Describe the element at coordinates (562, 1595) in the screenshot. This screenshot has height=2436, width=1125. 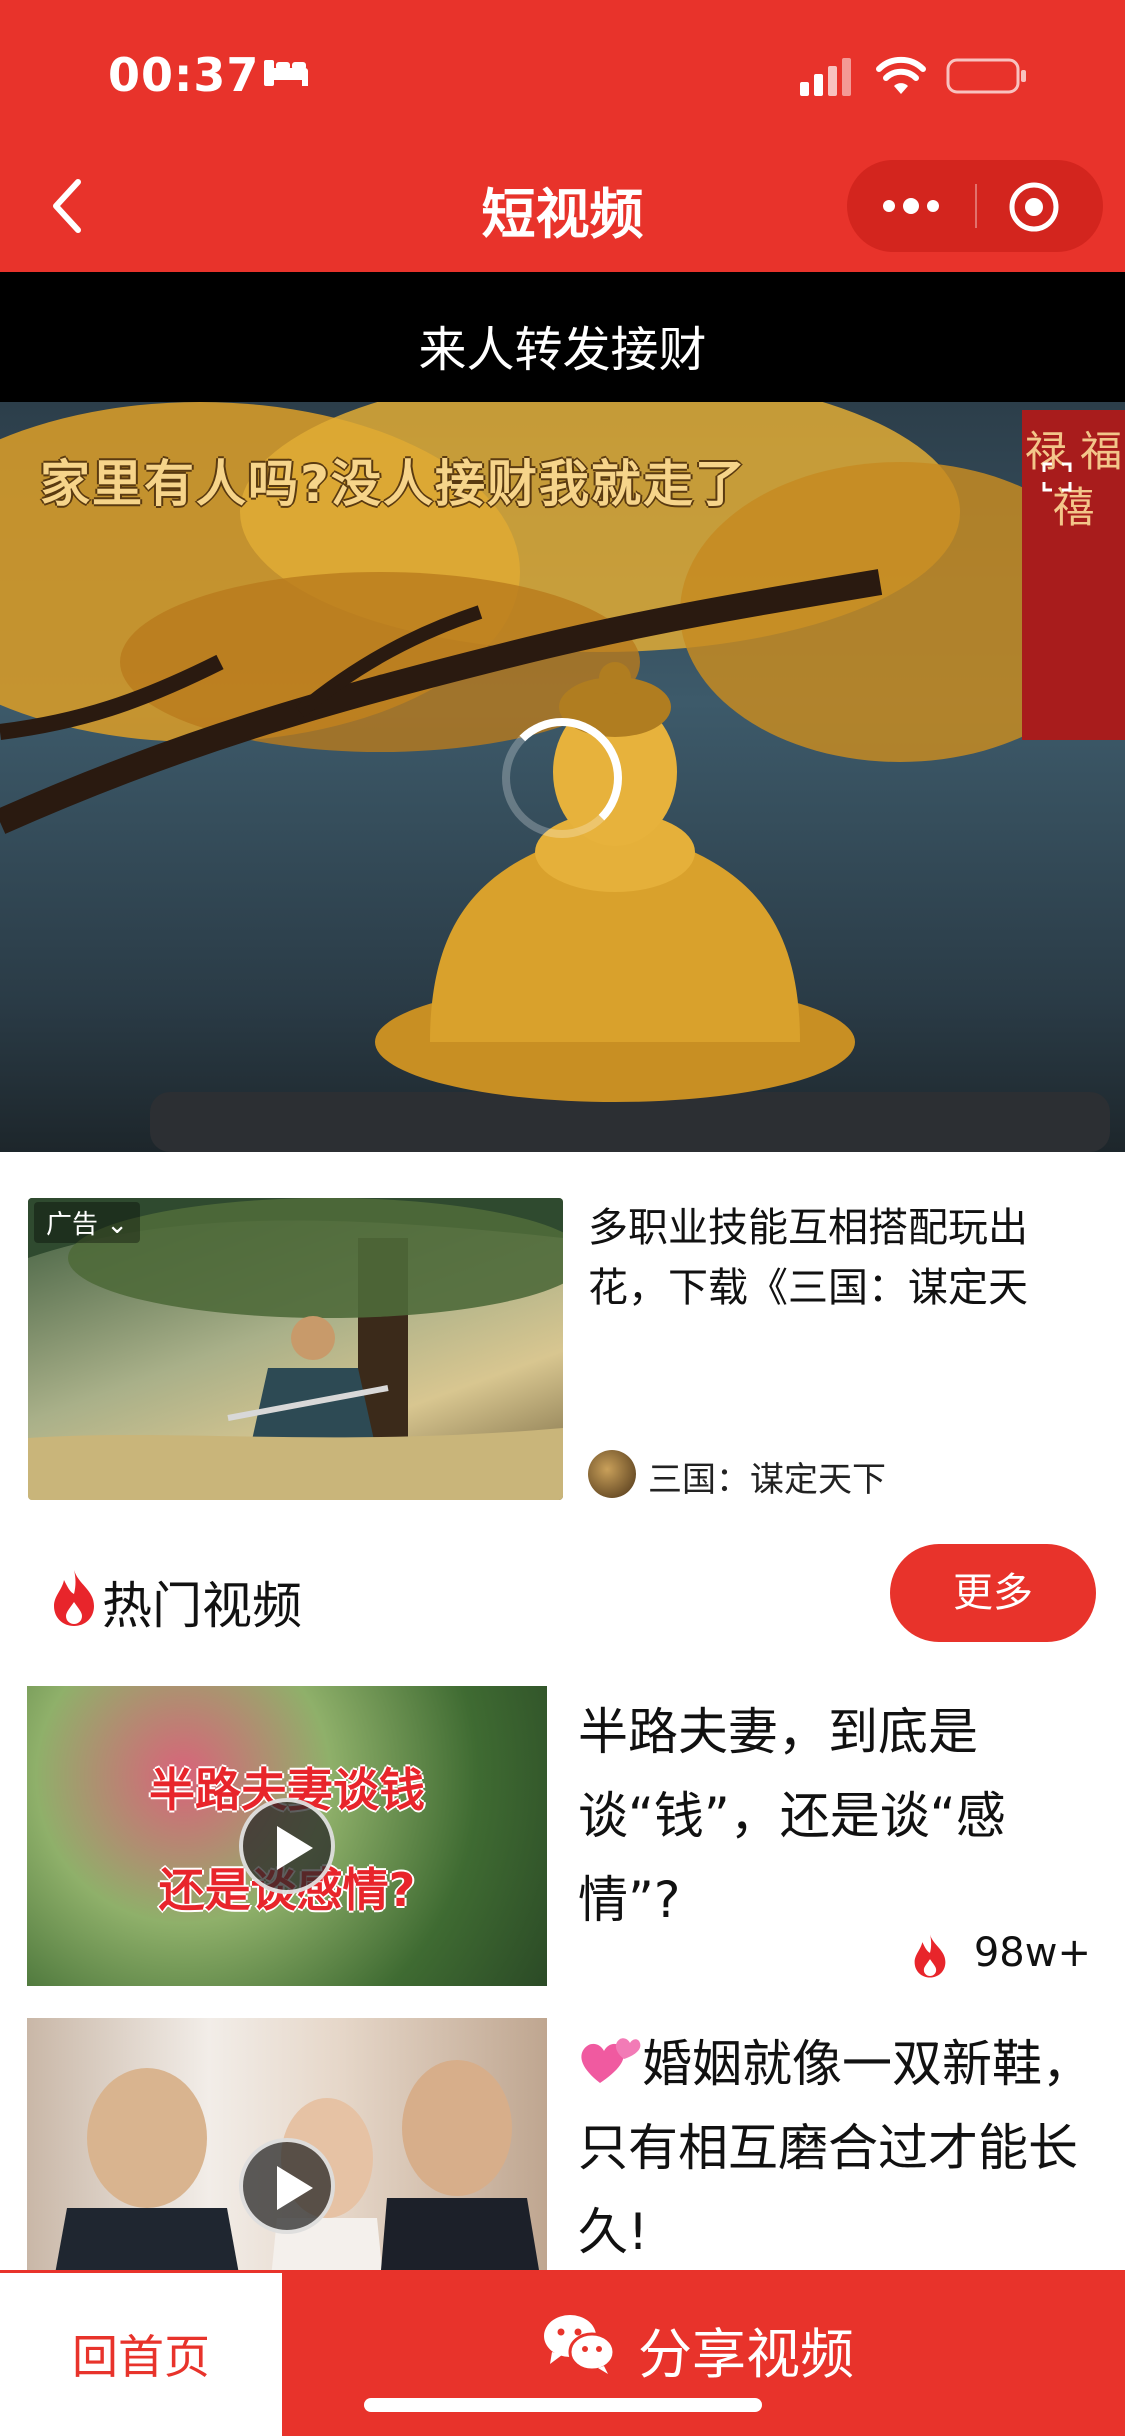
I see `hot-videos-header: 热门视频 更多` at that location.